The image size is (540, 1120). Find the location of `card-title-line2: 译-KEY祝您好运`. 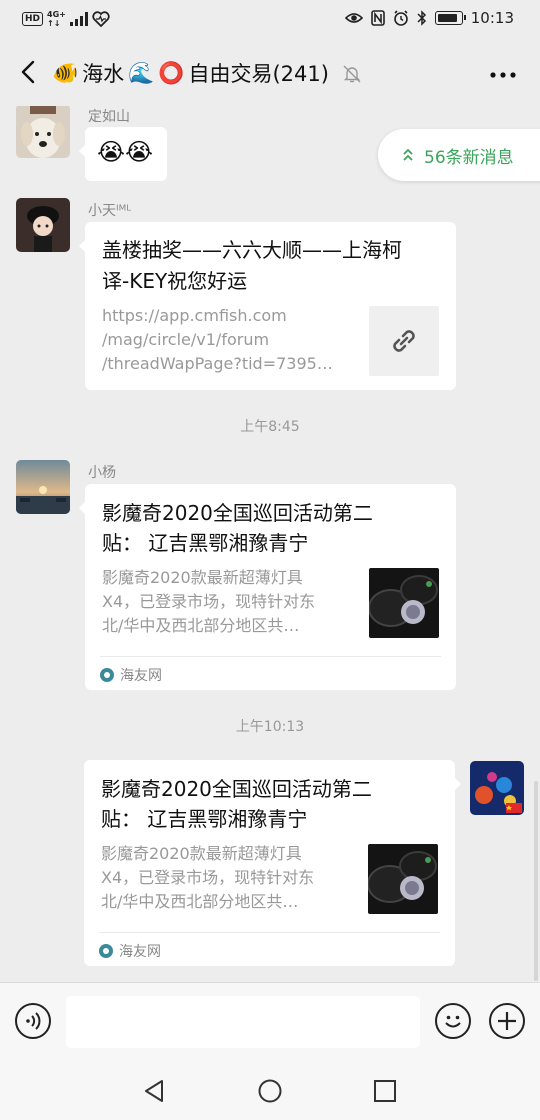

card-title-line2: 译-KEY祝您好运 is located at coordinates (175, 281).